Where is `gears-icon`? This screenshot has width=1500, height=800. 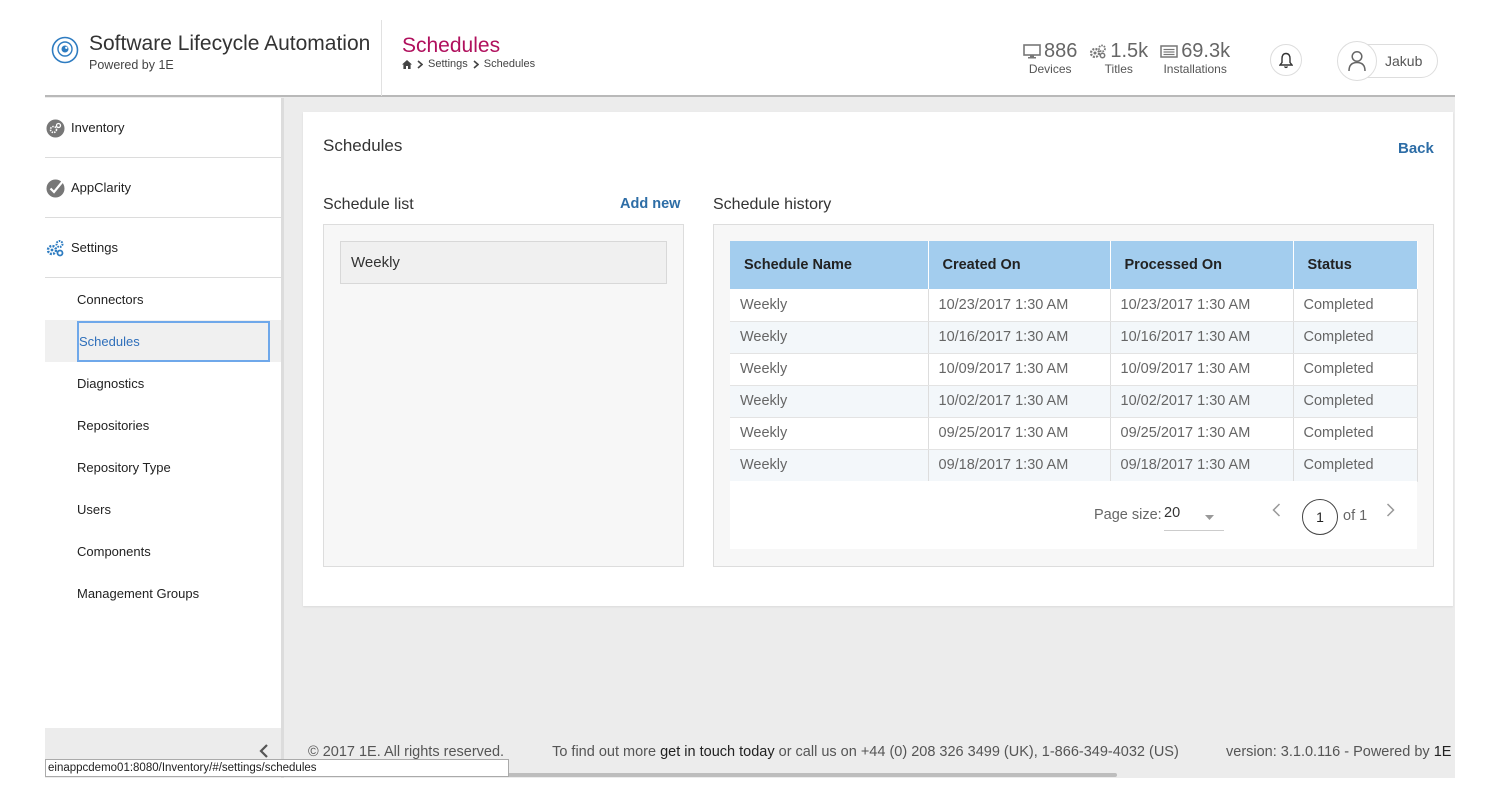
gears-icon is located at coordinates (1098, 51).